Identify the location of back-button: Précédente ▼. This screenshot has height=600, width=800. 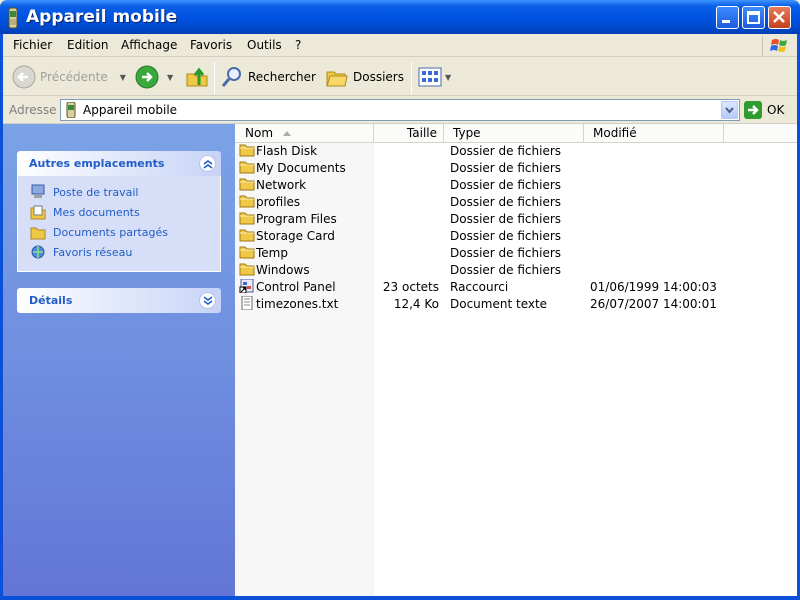
(69, 77).